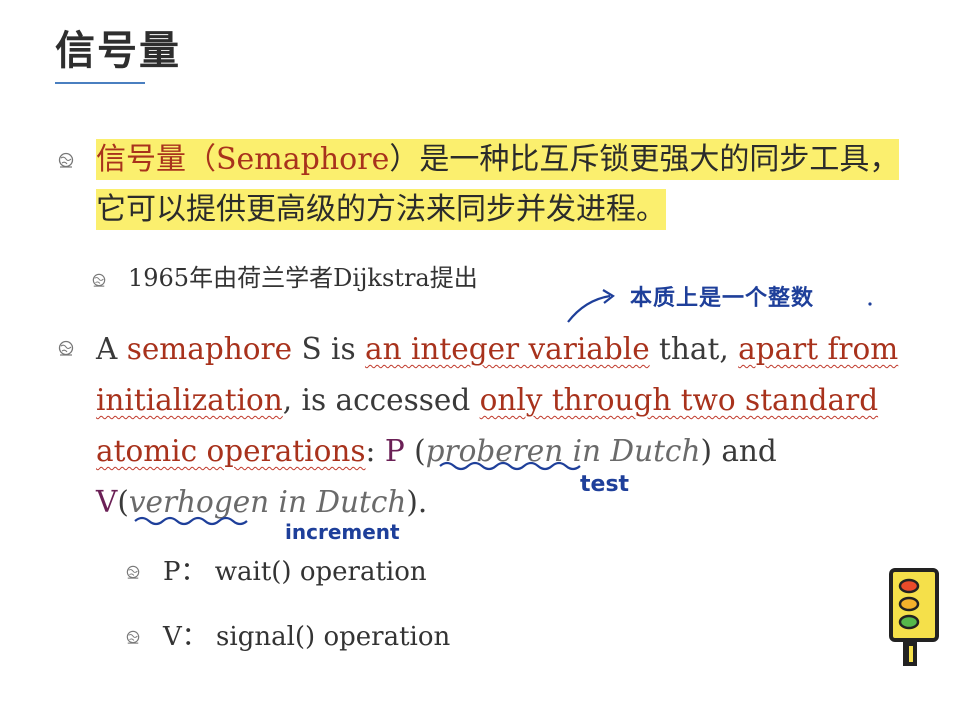  What do you see at coordinates (111, 349) in the screenshot?
I see `text-a: A` at bounding box center [111, 349].